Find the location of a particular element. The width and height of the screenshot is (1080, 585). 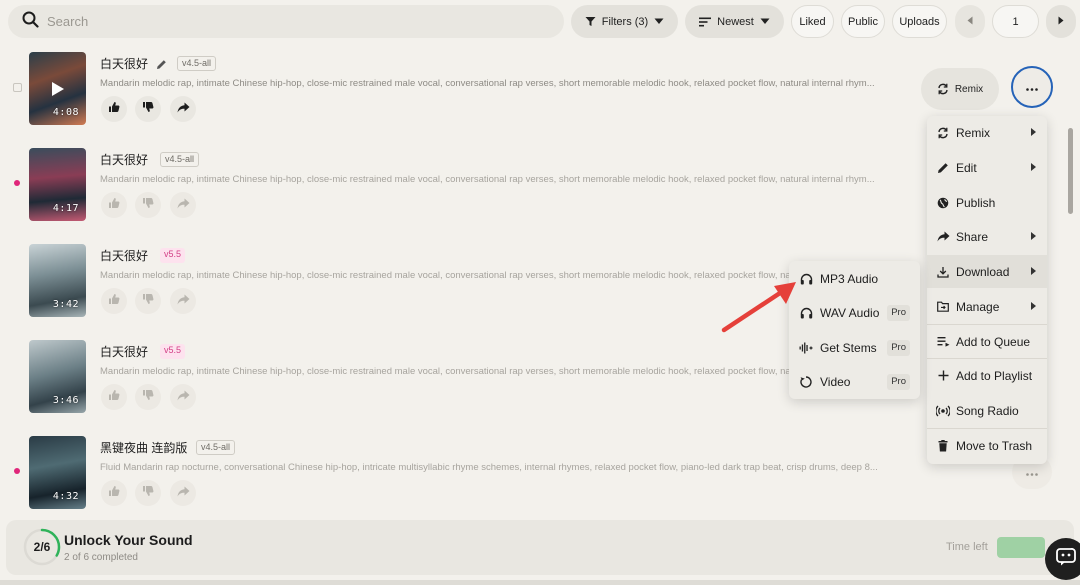

unlock-title: Unlock Your Sound is located at coordinates (128, 540).